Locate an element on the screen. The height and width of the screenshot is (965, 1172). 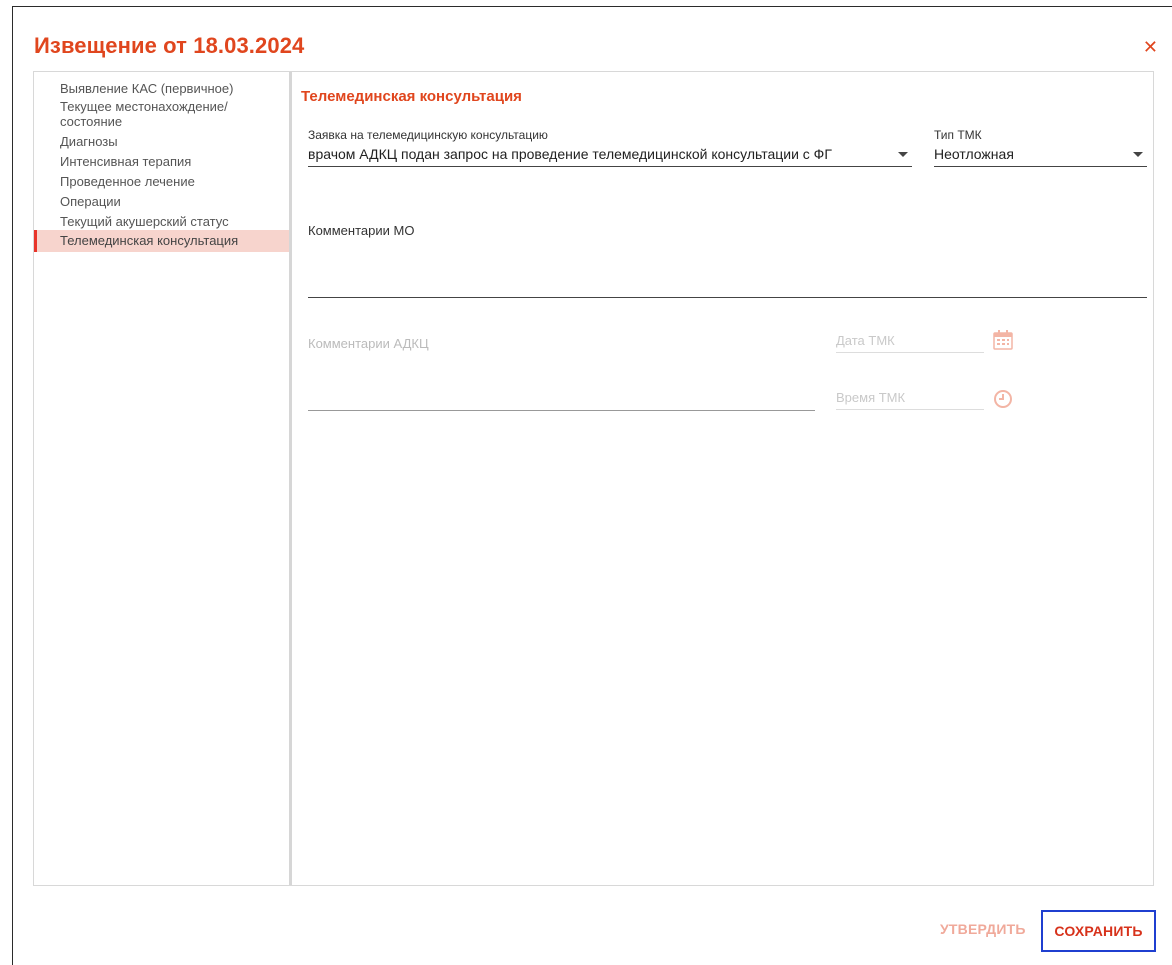
calendar-icon is located at coordinates (1003, 340).